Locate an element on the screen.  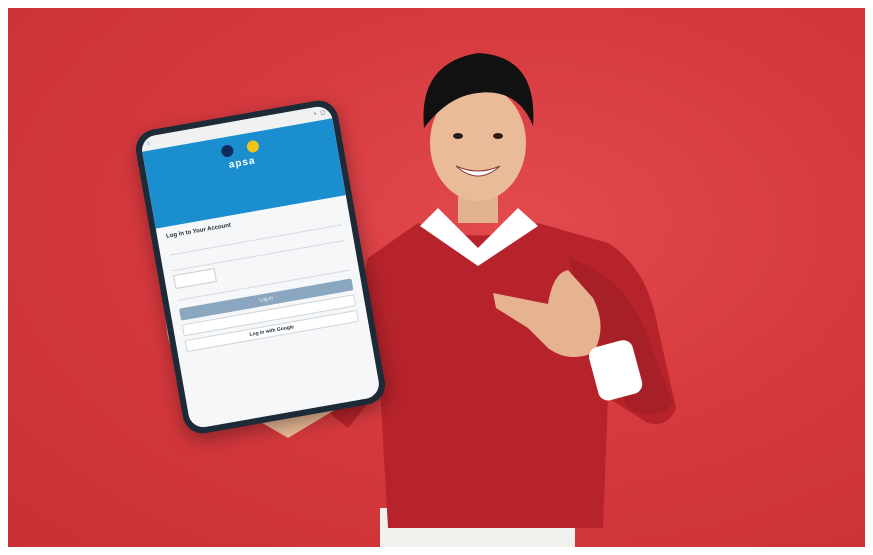
plus-icon: + is located at coordinates (315, 114).